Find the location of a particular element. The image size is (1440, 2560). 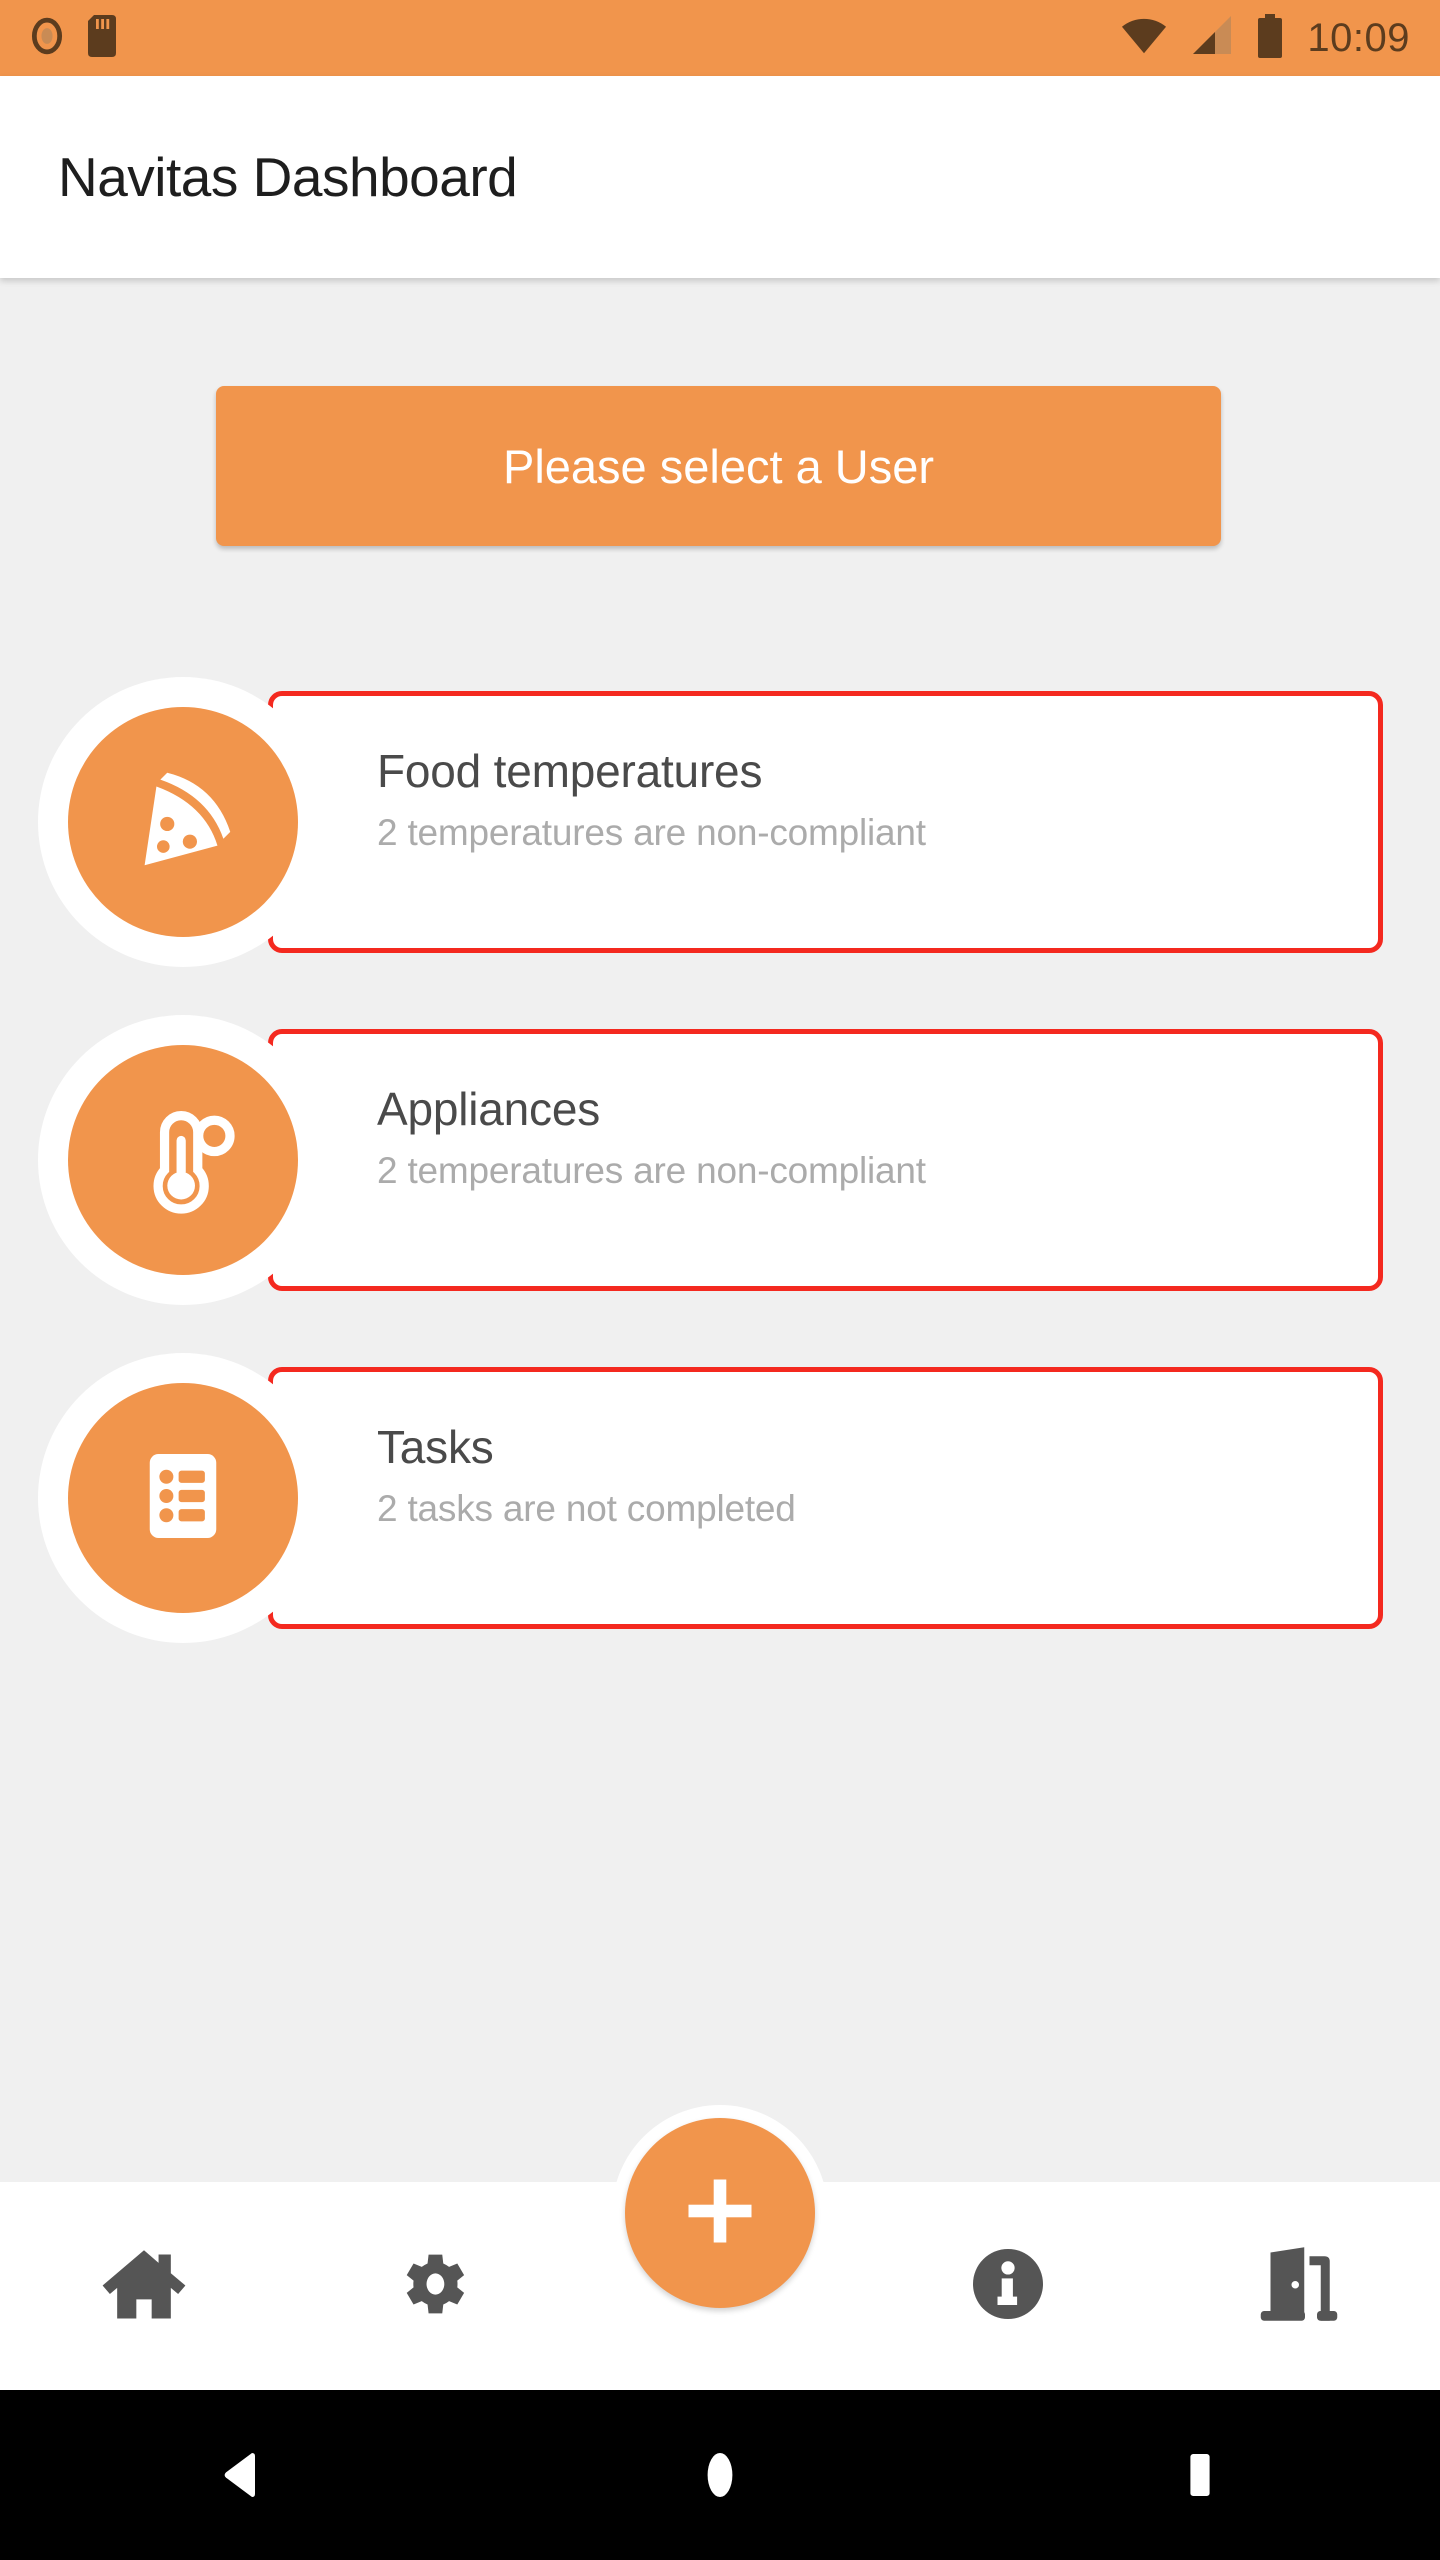

pizza-slice-icon is located at coordinates (183, 822).